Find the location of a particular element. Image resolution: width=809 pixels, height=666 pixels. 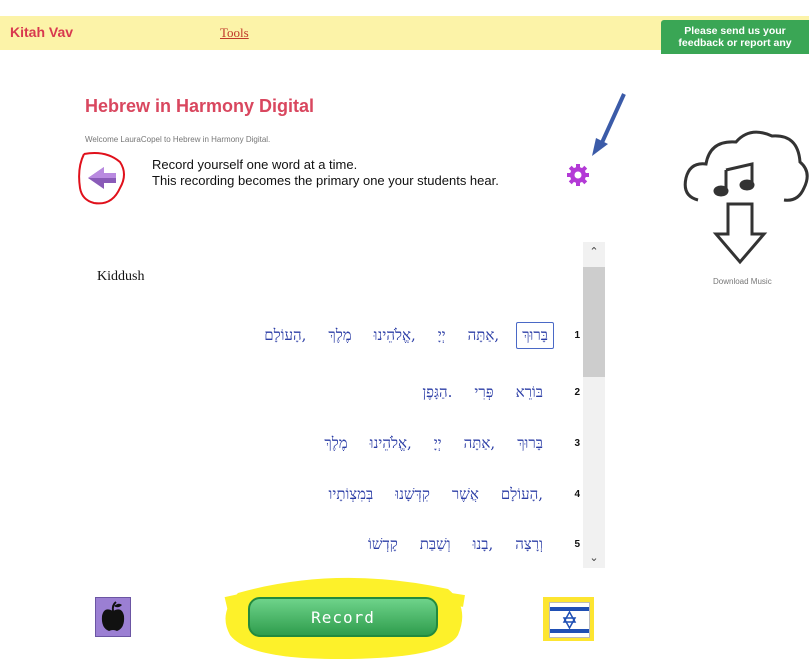

word: אֲשֶׁר is located at coordinates (465, 494).